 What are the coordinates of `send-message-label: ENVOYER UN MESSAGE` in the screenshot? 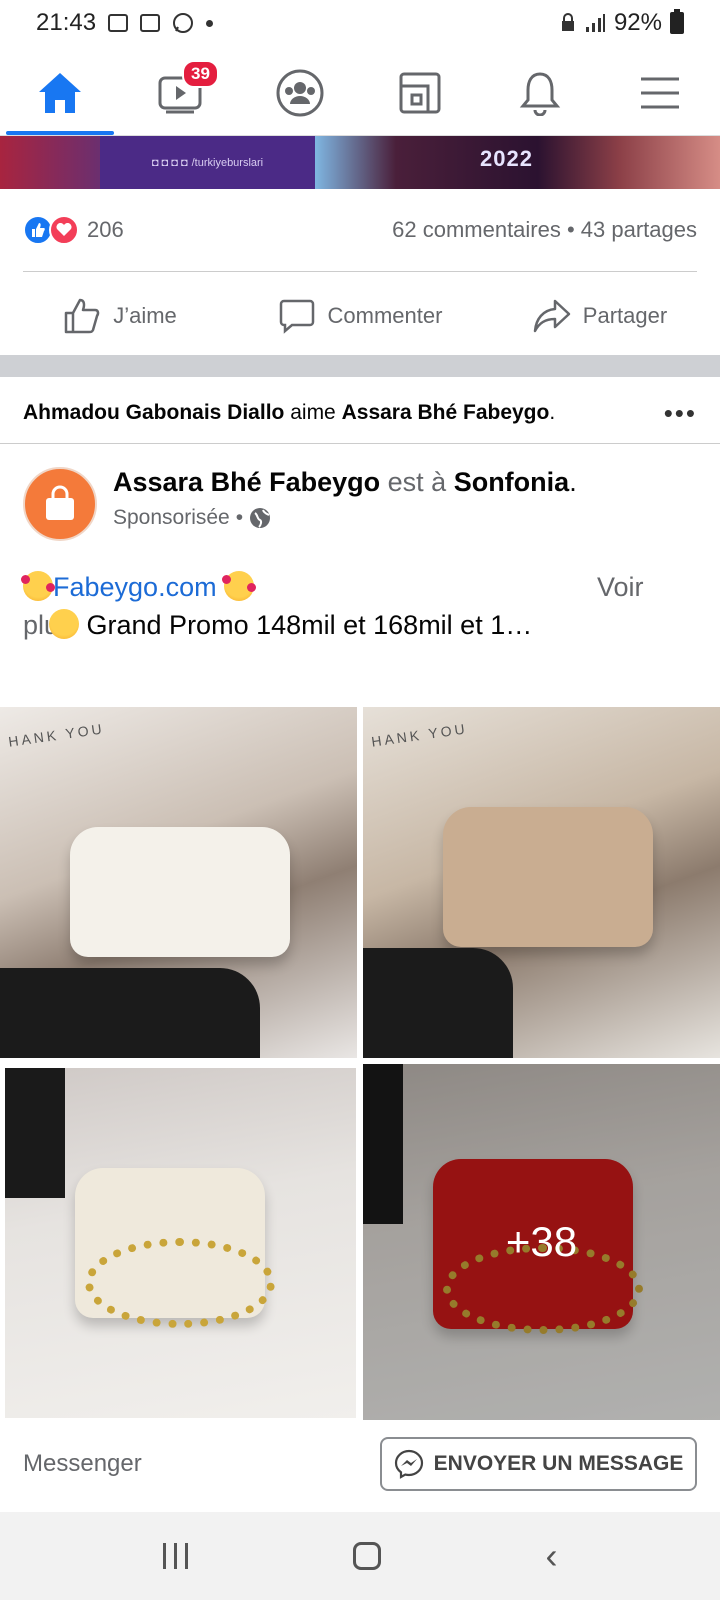 It's located at (558, 1463).